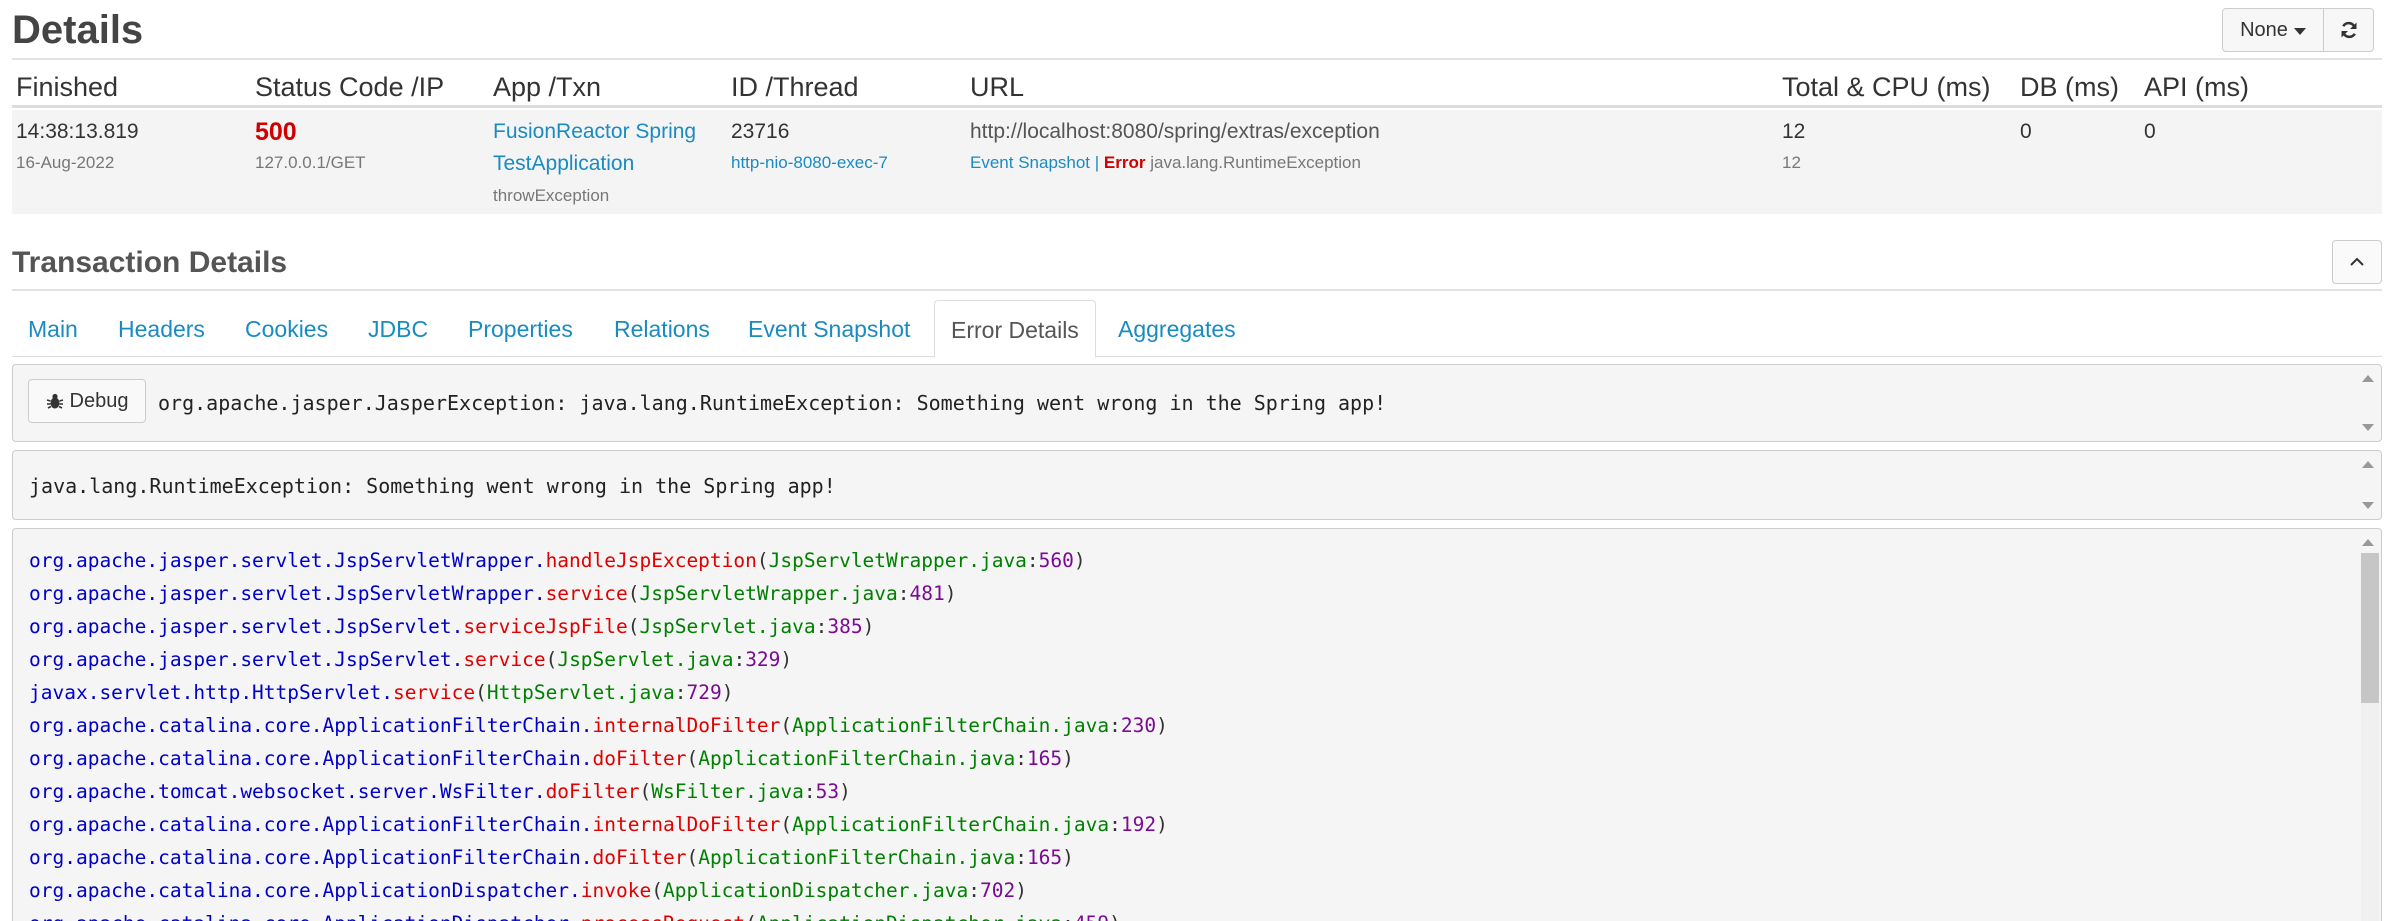 The width and height of the screenshot is (2388, 921). What do you see at coordinates (2196, 87) in the screenshot?
I see `col-api: API (ms)` at bounding box center [2196, 87].